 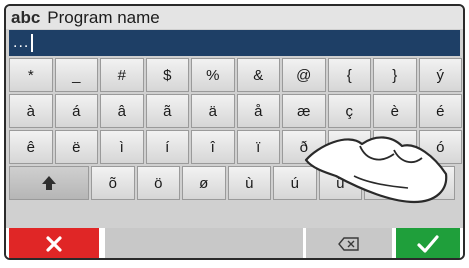 I want to click on key: á, so click(x=76, y=111).